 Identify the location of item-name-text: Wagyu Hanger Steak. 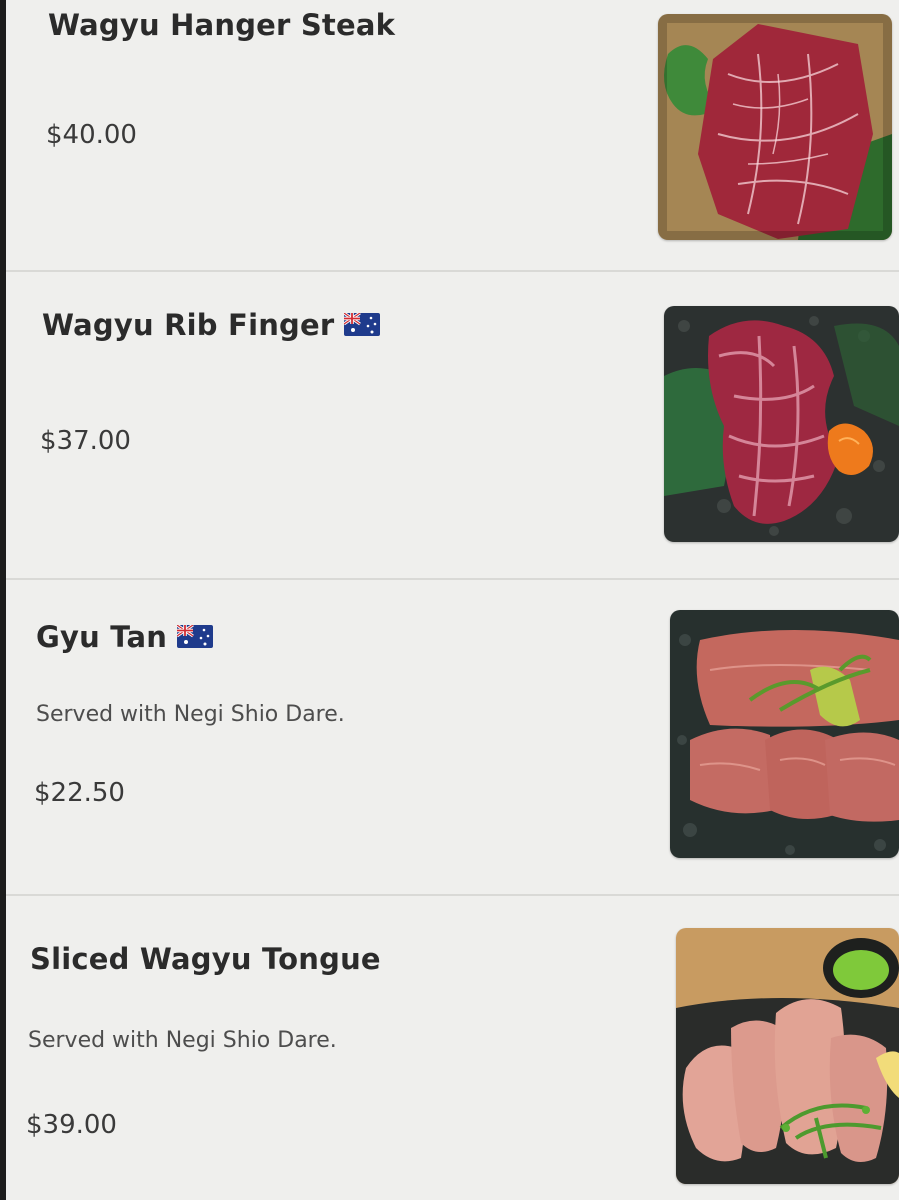
(222, 25).